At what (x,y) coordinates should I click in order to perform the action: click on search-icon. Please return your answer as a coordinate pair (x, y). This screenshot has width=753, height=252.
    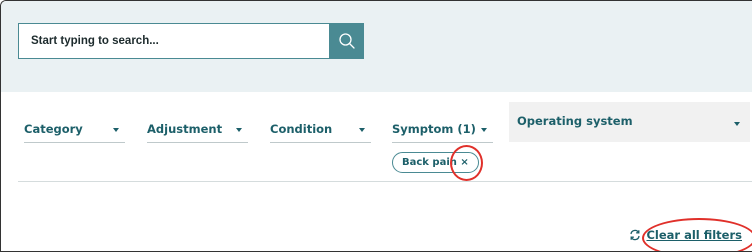
    Looking at the image, I should click on (347, 41).